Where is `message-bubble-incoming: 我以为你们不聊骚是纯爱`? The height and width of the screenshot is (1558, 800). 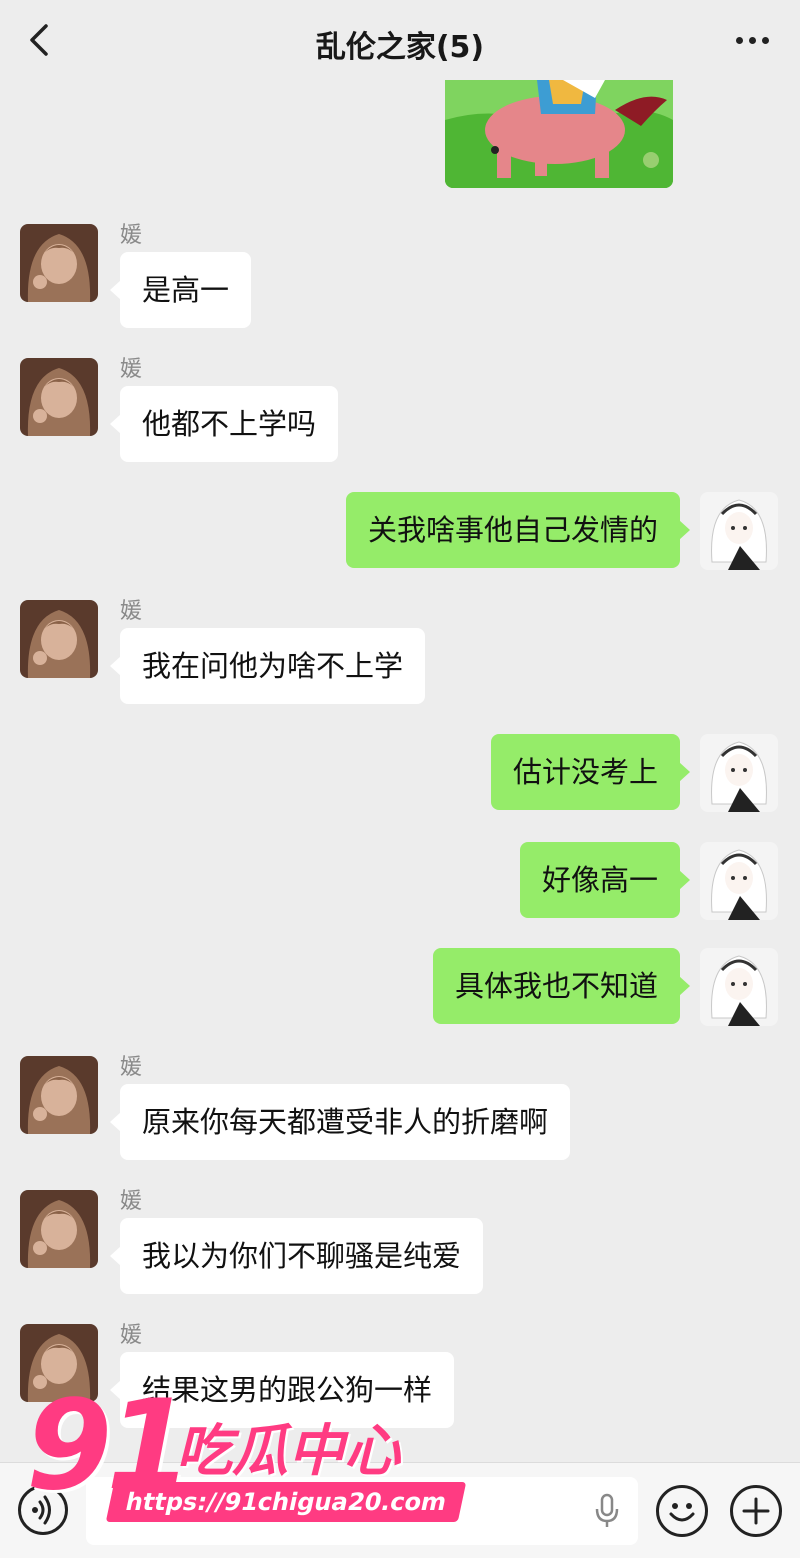 message-bubble-incoming: 我以为你们不聊骚是纯爱 is located at coordinates (296, 1256).